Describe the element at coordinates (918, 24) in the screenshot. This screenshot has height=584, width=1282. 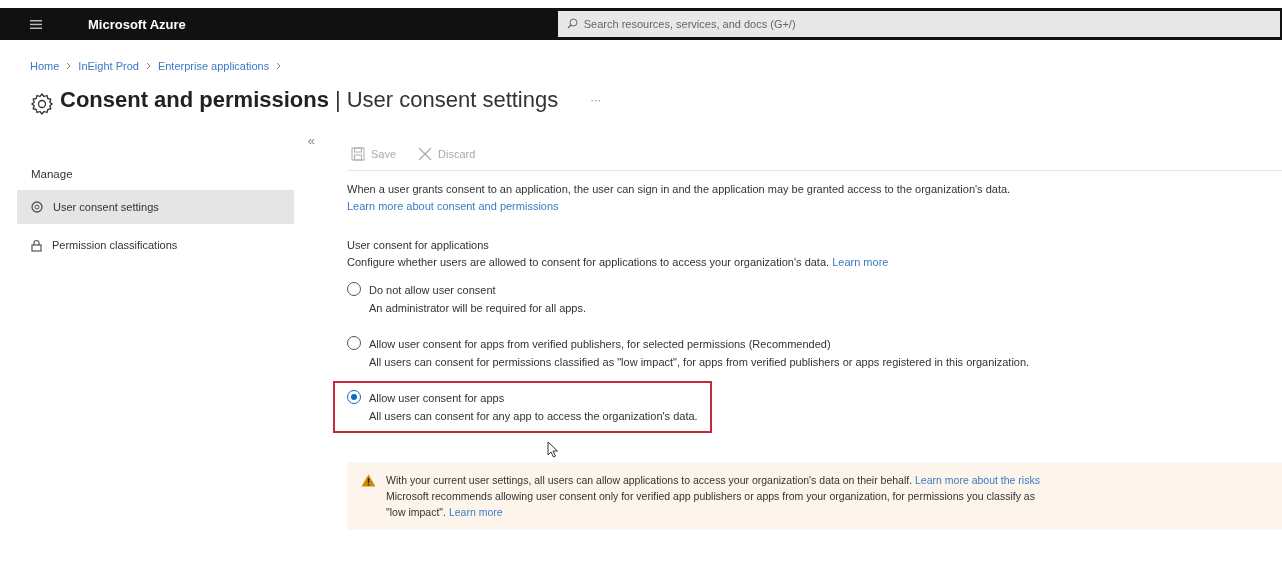
I see `search-field: Search resources, services, and docs (G+/)` at that location.